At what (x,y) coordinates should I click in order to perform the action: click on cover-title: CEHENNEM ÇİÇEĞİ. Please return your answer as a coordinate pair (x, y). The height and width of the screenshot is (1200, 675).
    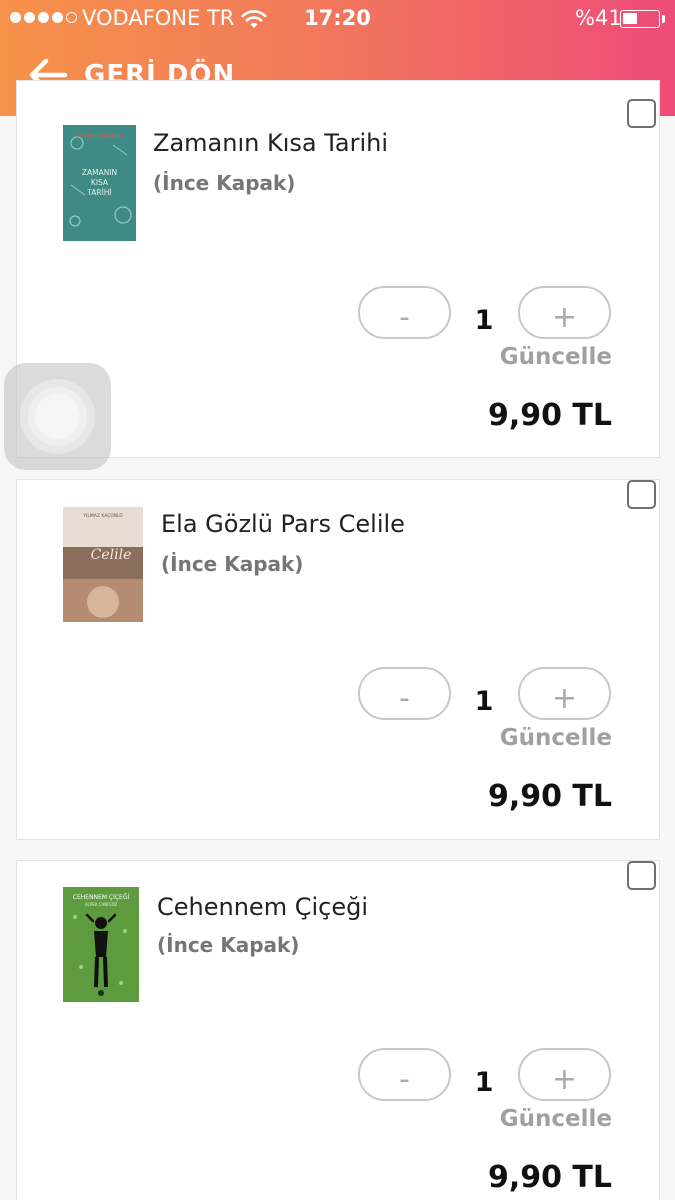
    Looking at the image, I should click on (101, 897).